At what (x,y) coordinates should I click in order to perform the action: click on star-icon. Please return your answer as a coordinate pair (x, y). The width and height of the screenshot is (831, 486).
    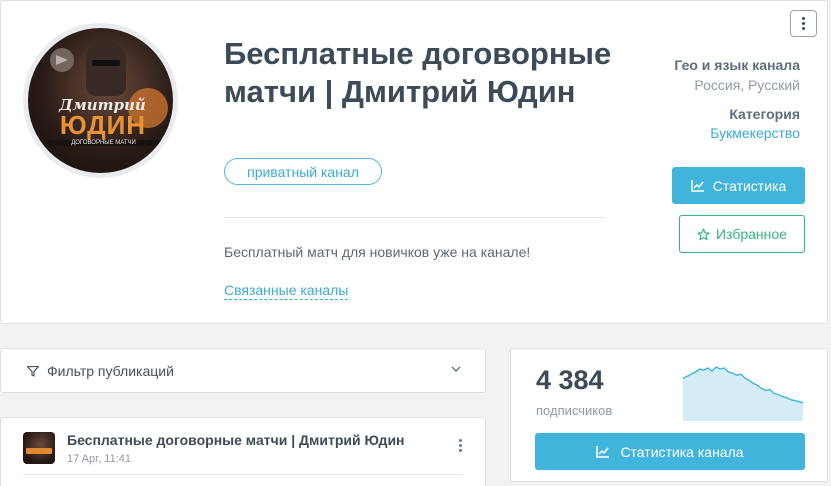
    Looking at the image, I should click on (703, 233).